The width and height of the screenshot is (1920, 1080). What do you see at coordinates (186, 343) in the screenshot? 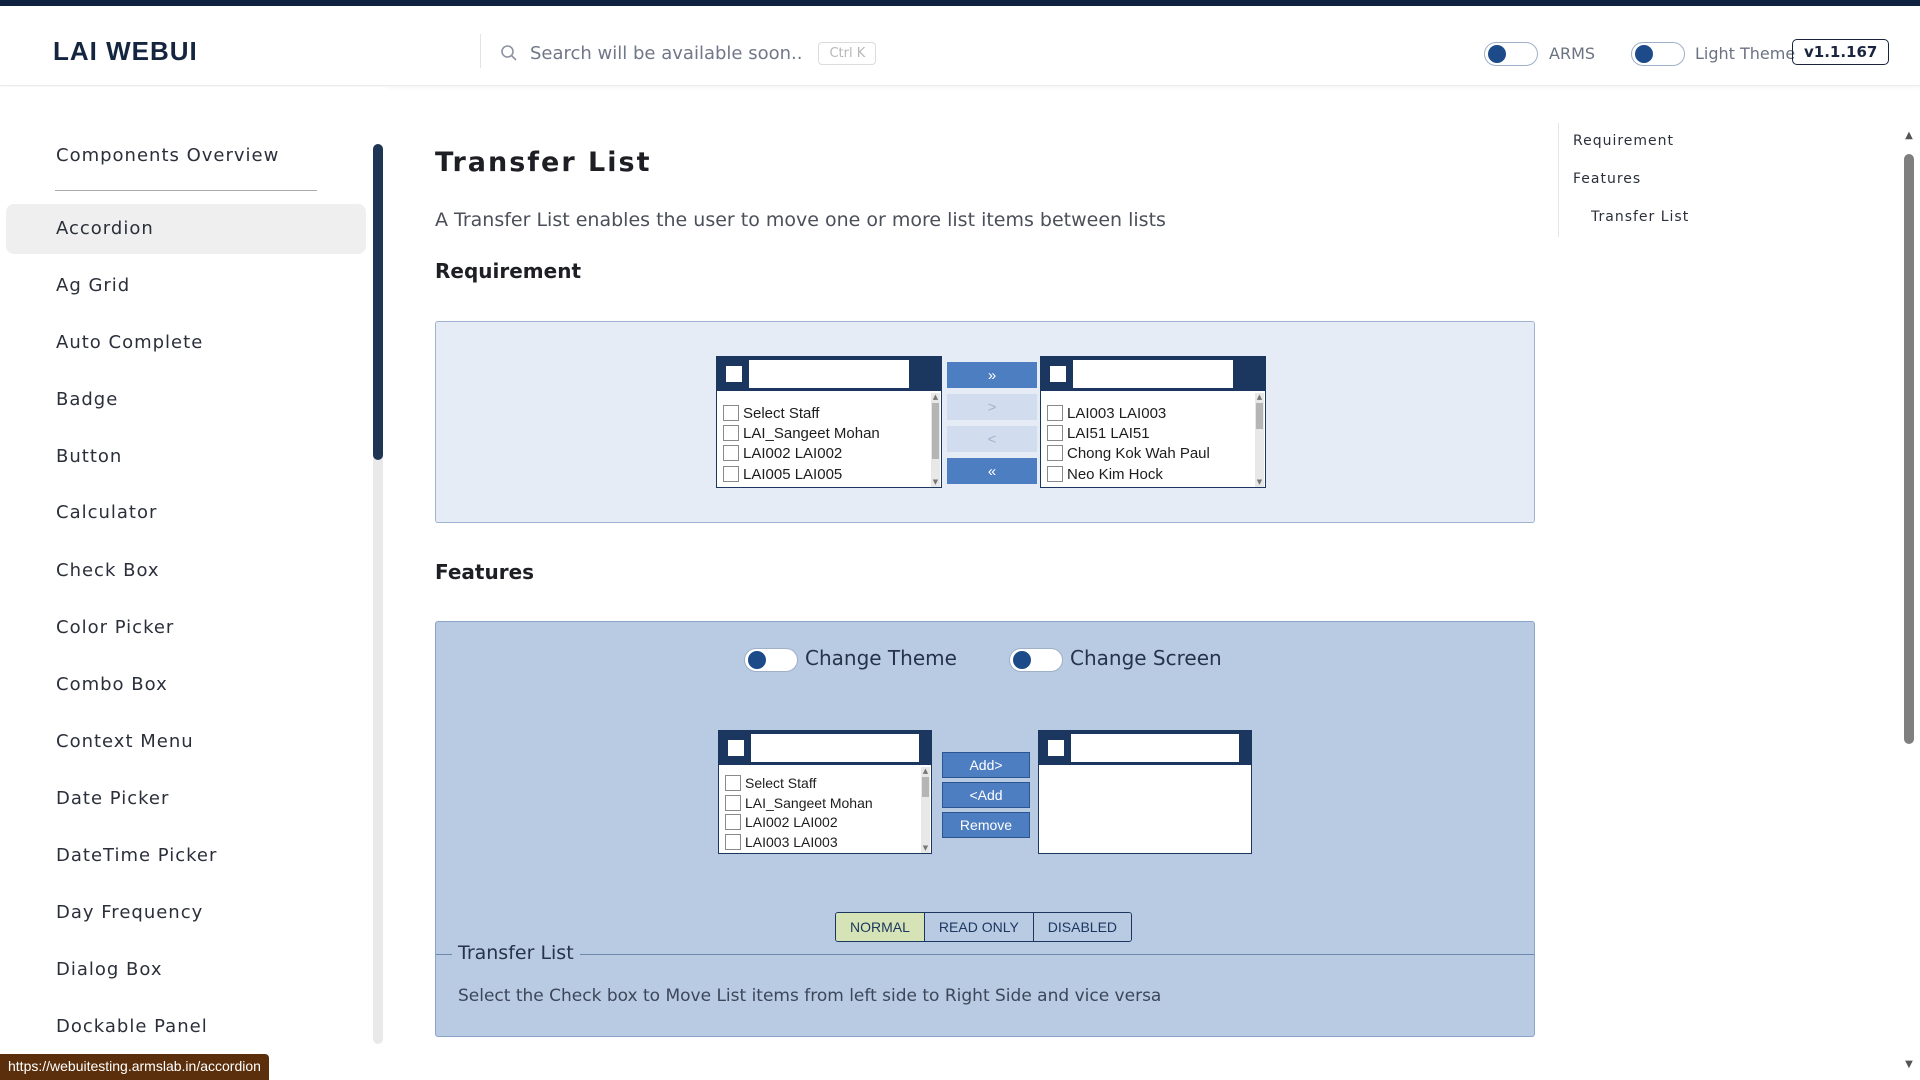
I see `sidebar-item-auto-complete: Auto Complete` at bounding box center [186, 343].